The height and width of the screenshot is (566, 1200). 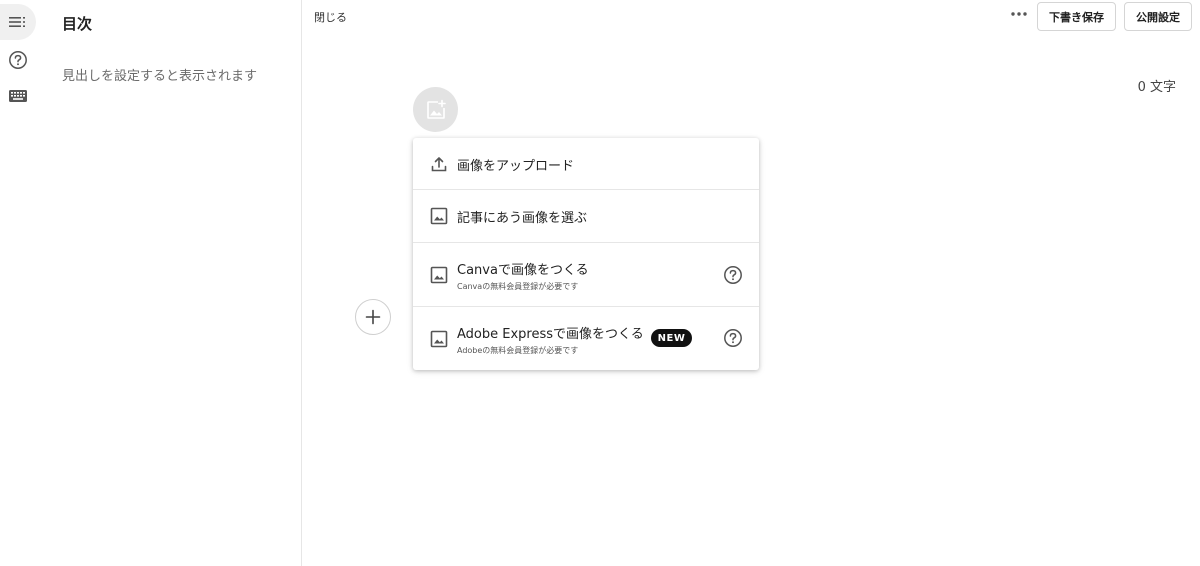 I want to click on keyboard-shortcuts-button, so click(x=18, y=96).